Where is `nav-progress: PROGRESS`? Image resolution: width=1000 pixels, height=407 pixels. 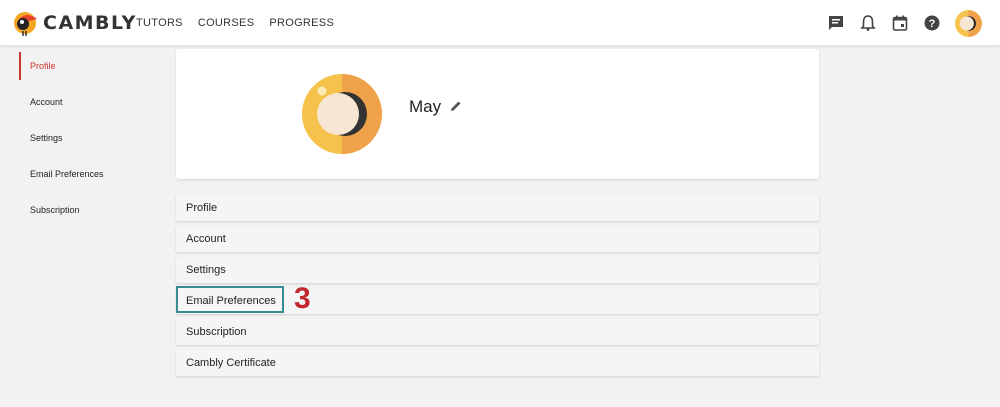 nav-progress: PROGRESS is located at coordinates (301, 23).